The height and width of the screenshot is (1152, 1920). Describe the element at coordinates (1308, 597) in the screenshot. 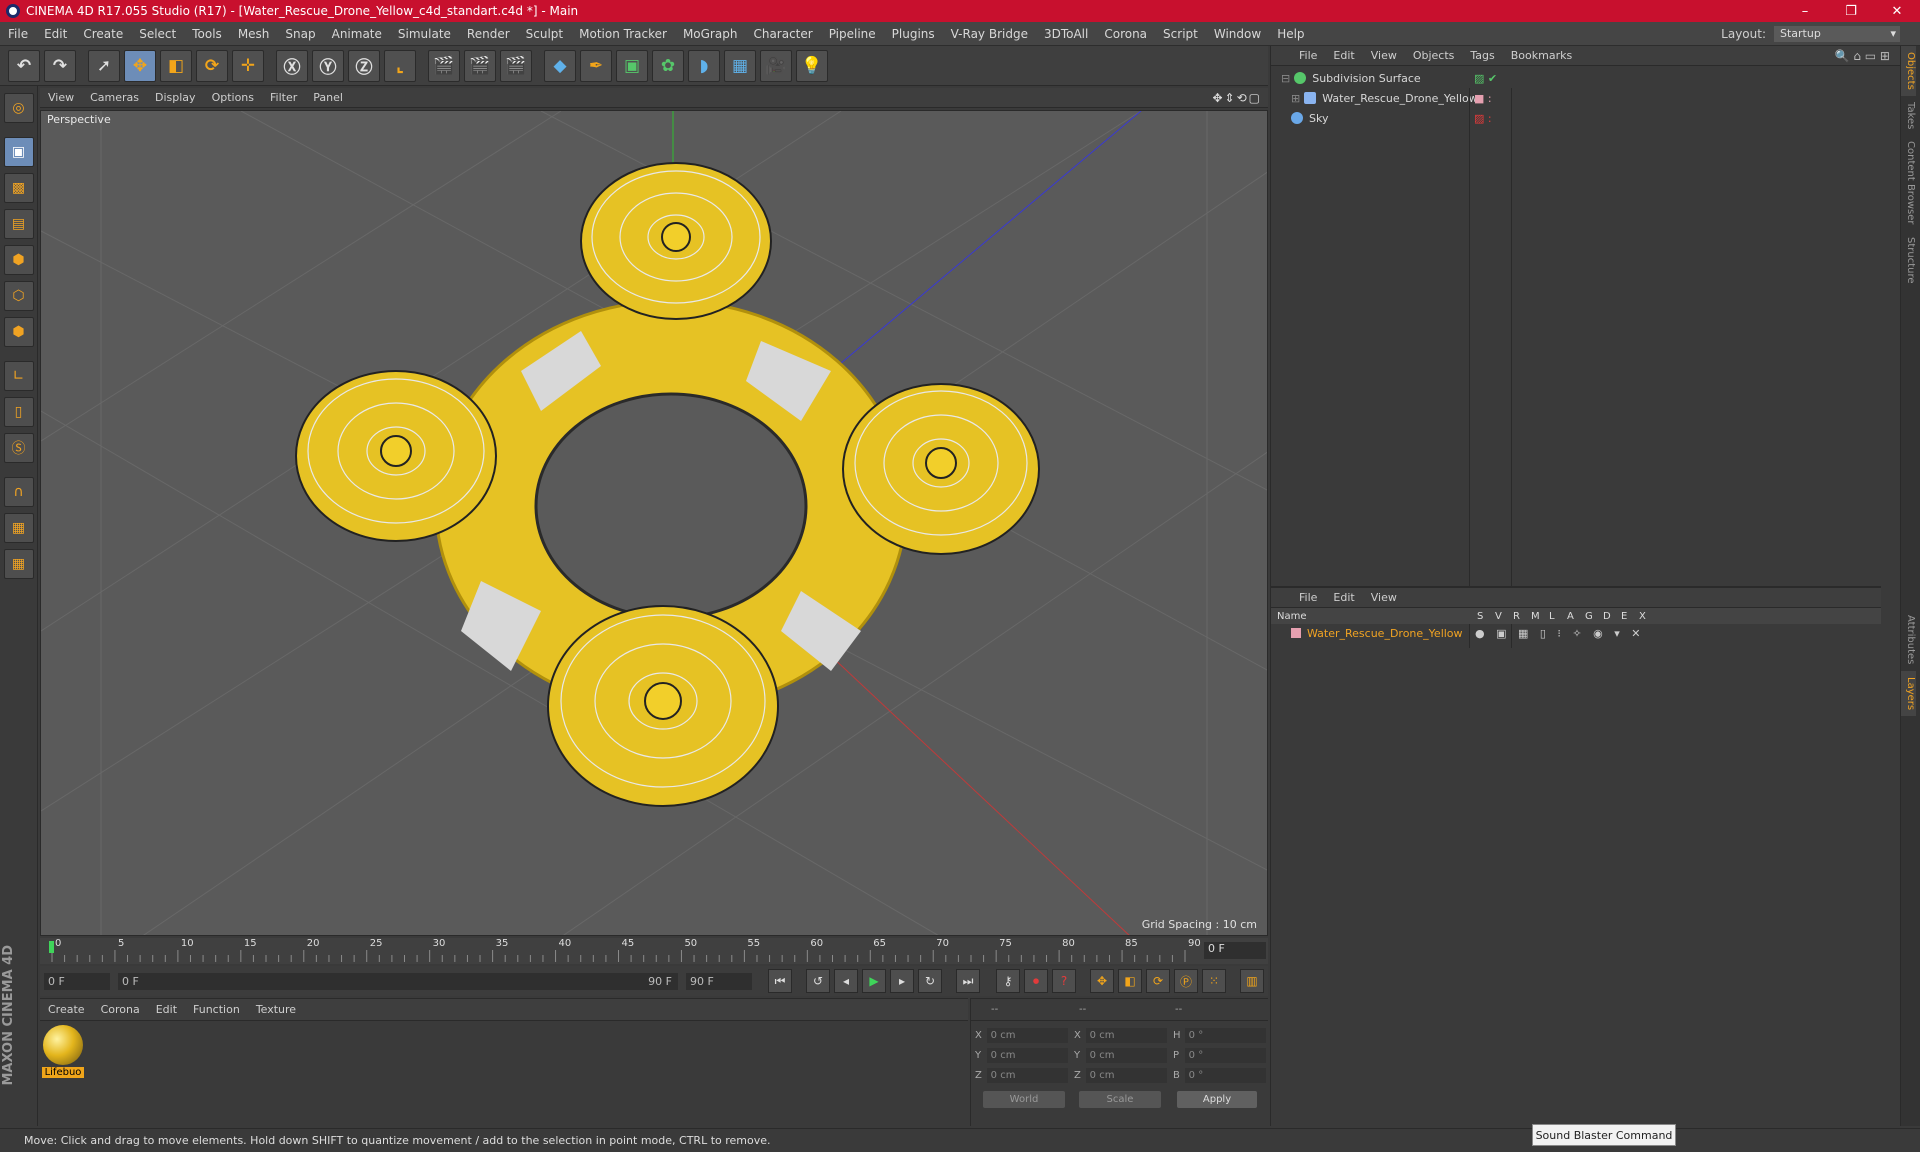

I see `layer-menu-file: File` at that location.